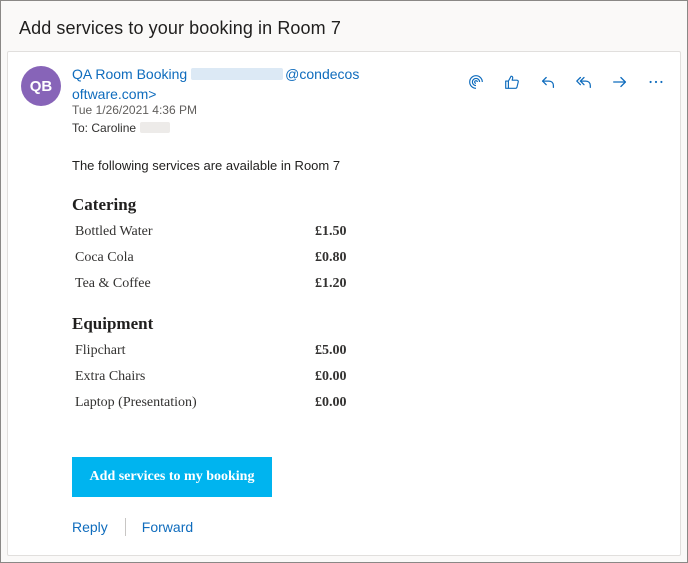 The height and width of the screenshot is (563, 688). I want to click on service-price: £0.80, so click(331, 257).